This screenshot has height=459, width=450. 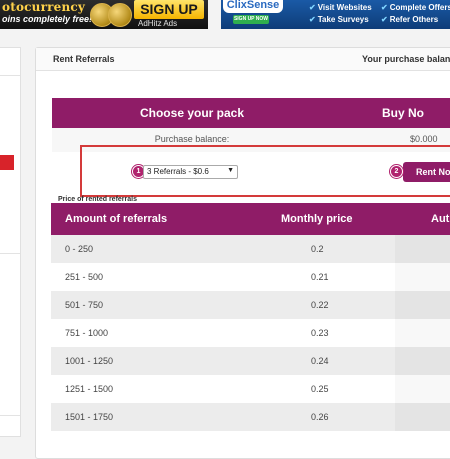 I want to click on pack-select-dropdown: 3 Referrals - $0.6 ▼, so click(x=190, y=172).